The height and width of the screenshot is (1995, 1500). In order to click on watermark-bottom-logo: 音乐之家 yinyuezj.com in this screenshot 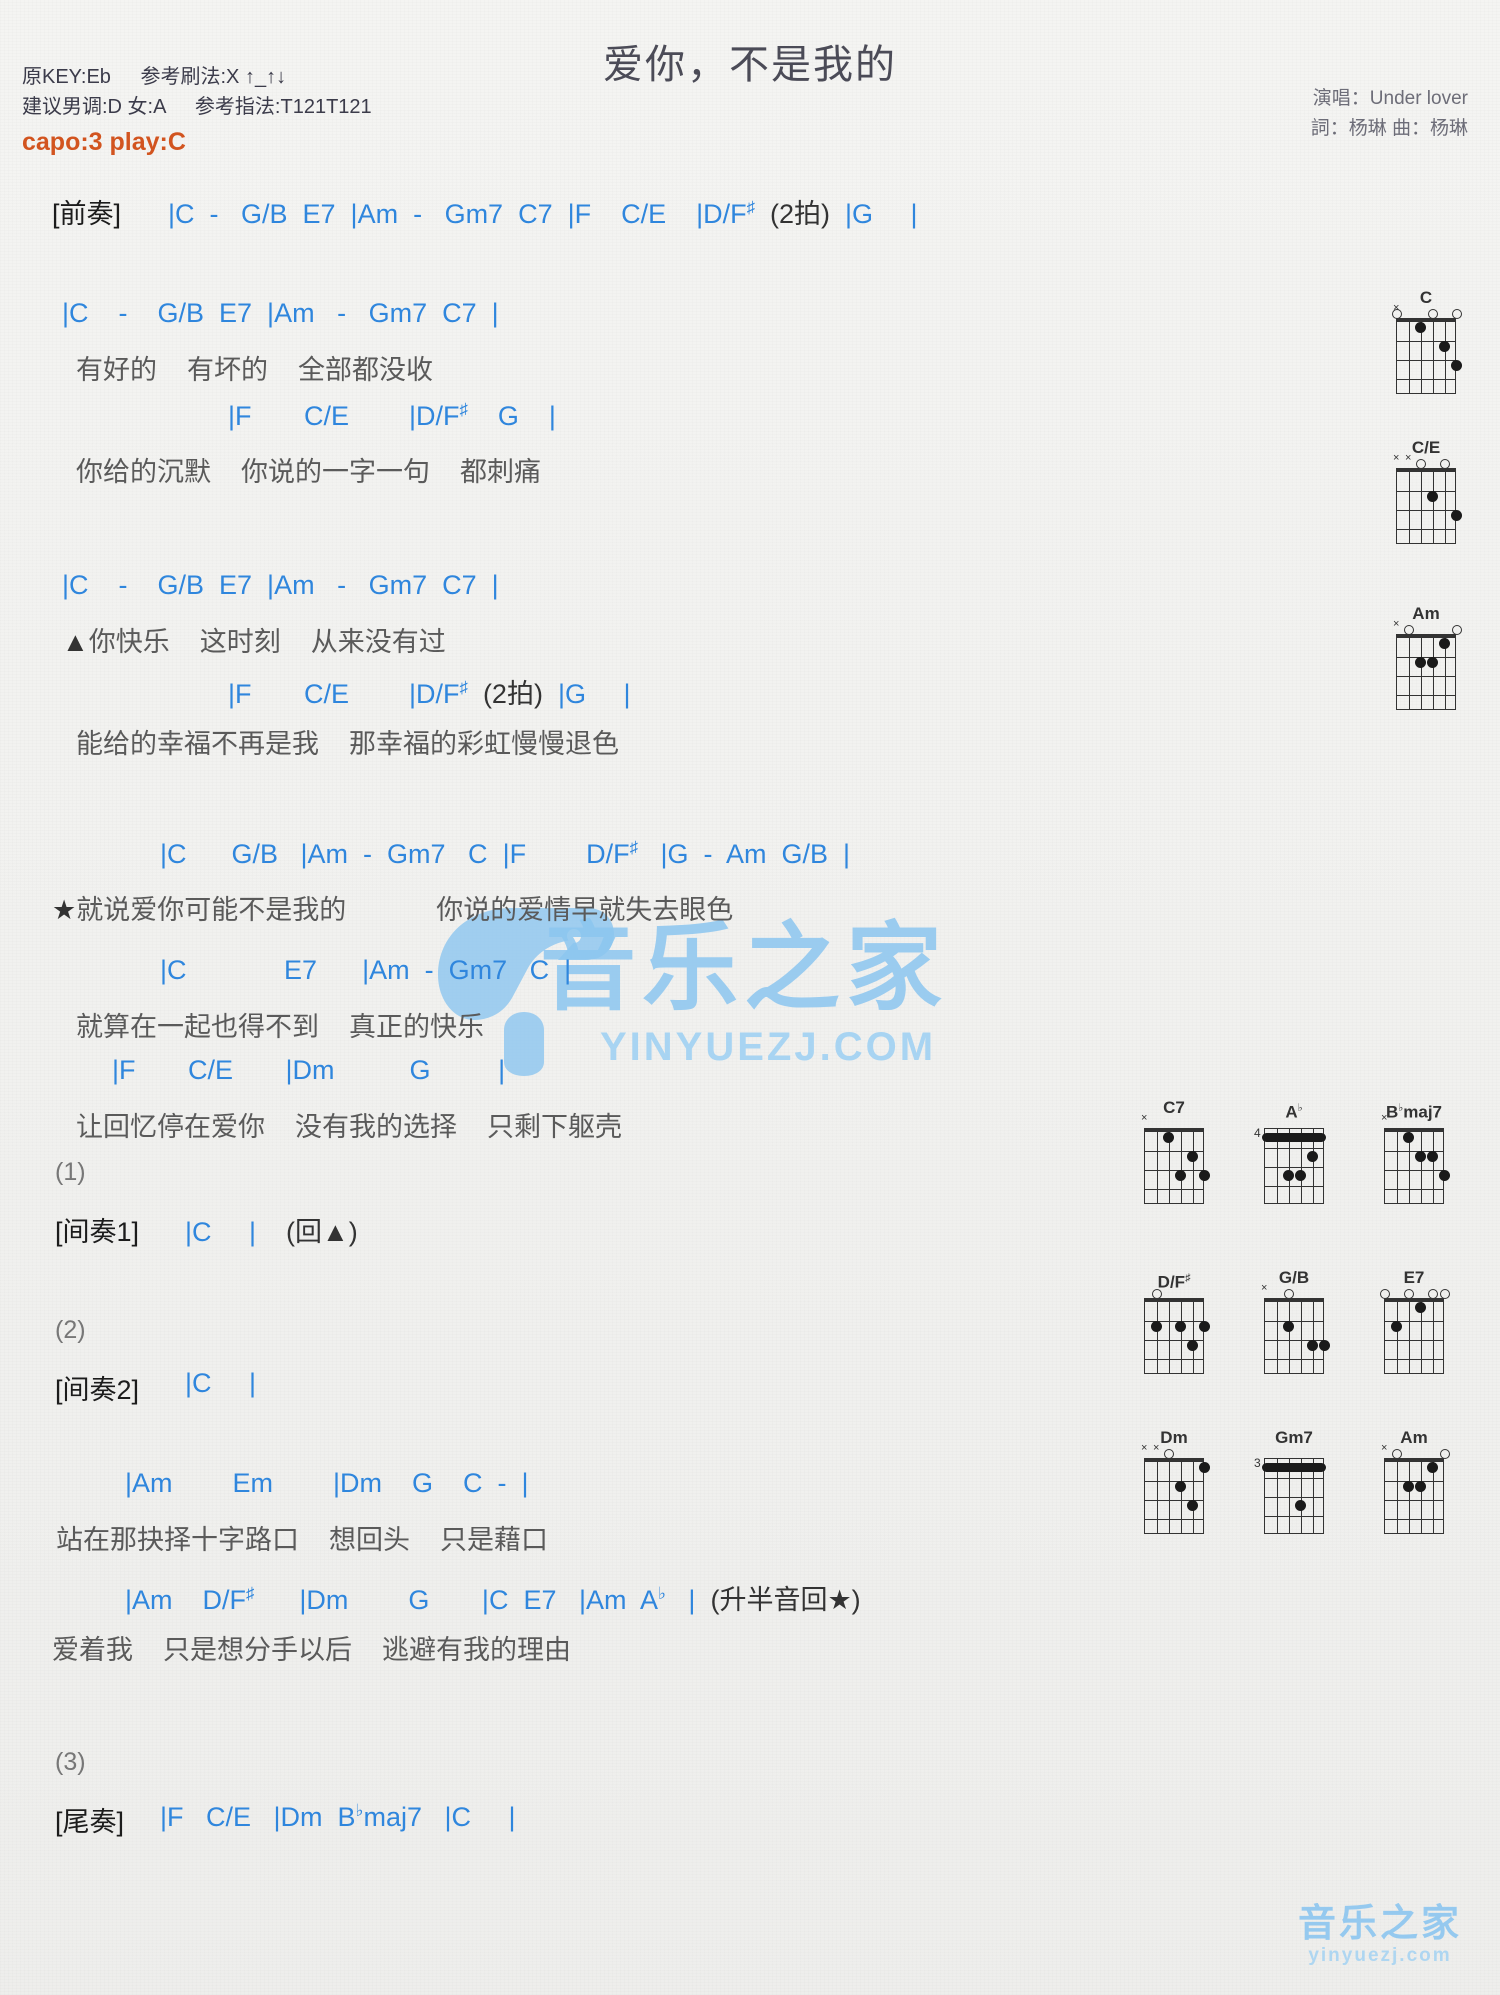, I will do `click(1380, 1929)`.